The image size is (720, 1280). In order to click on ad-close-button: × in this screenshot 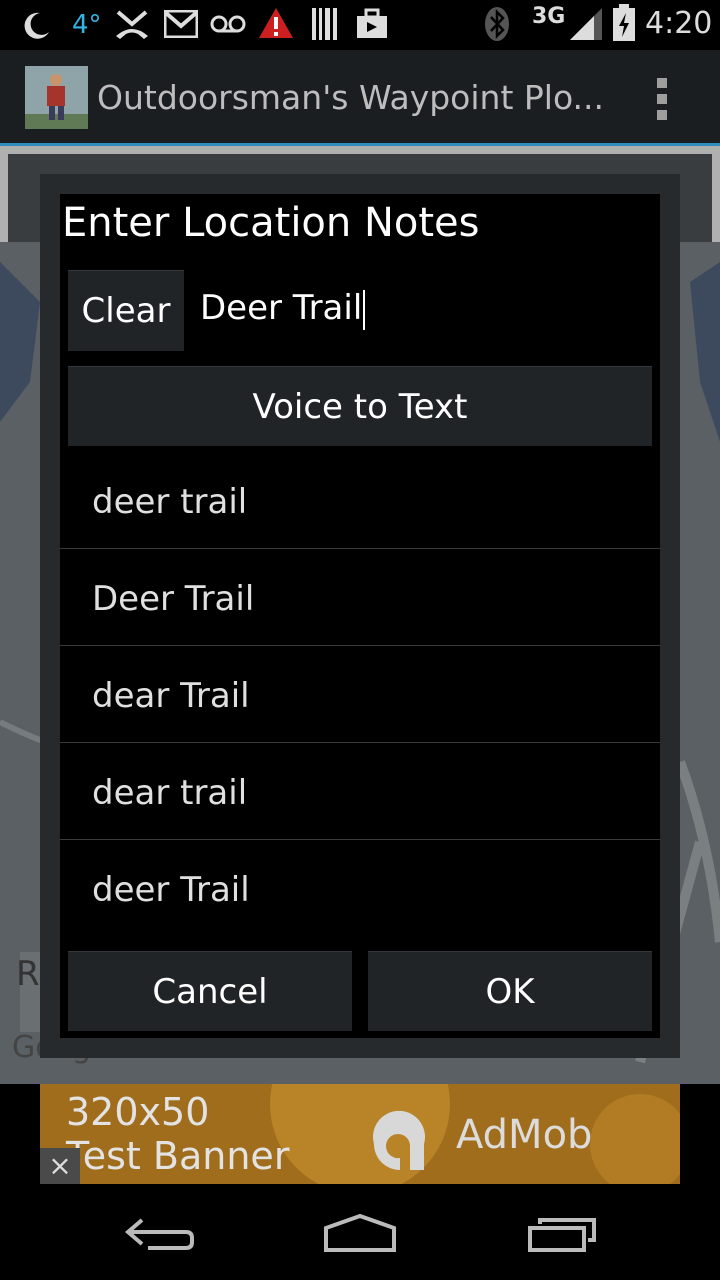, I will do `click(60, 1166)`.